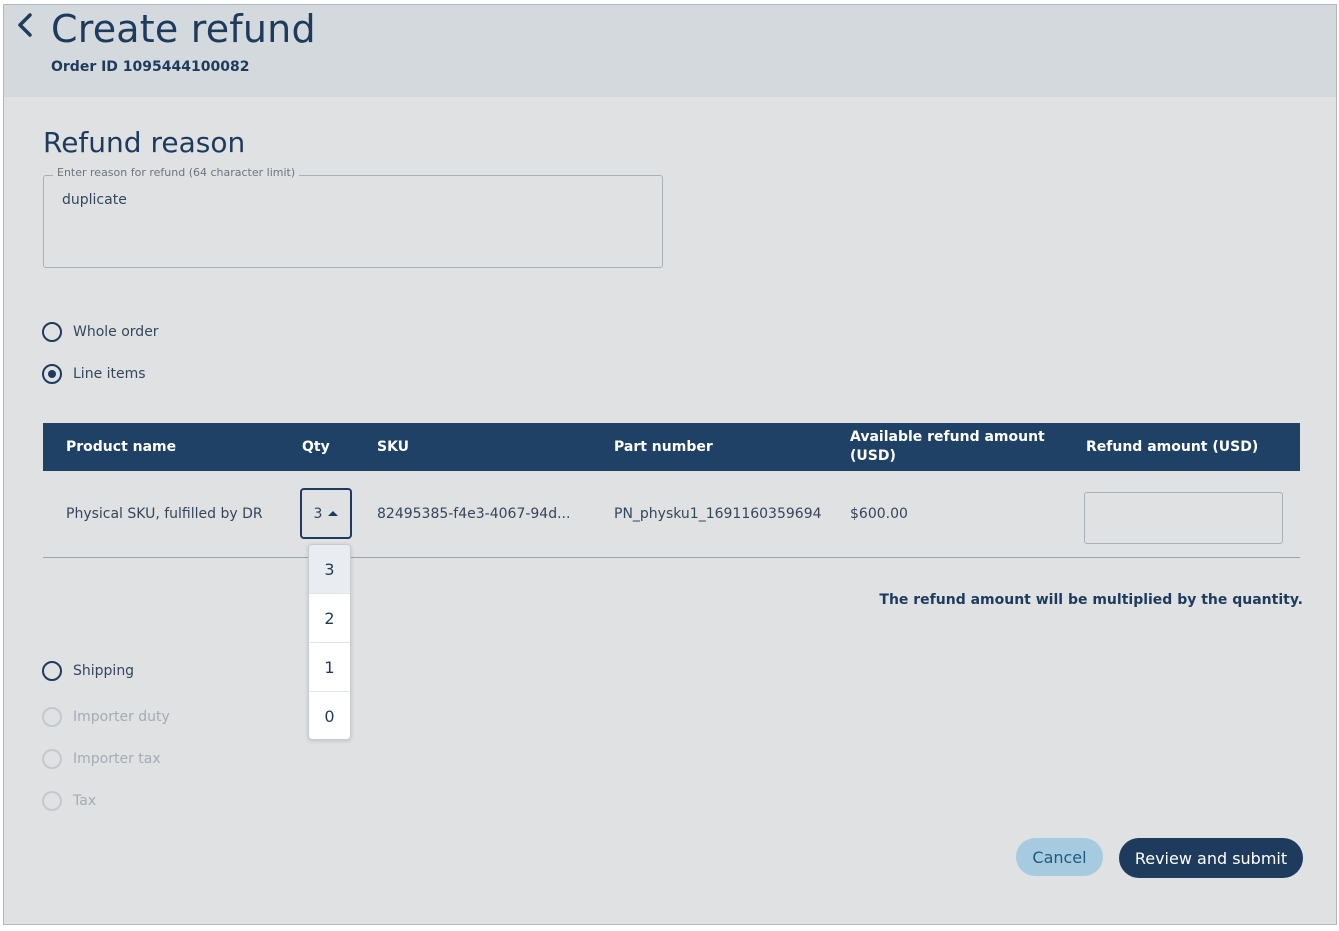 This screenshot has height=931, width=1339. I want to click on radio-circle-checked, so click(52, 374).